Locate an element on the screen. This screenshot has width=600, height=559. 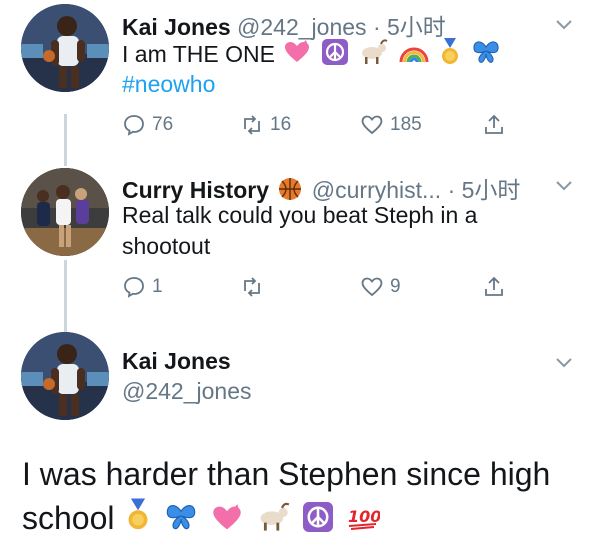
hundred-icon: 100 is located at coordinates (363, 521).